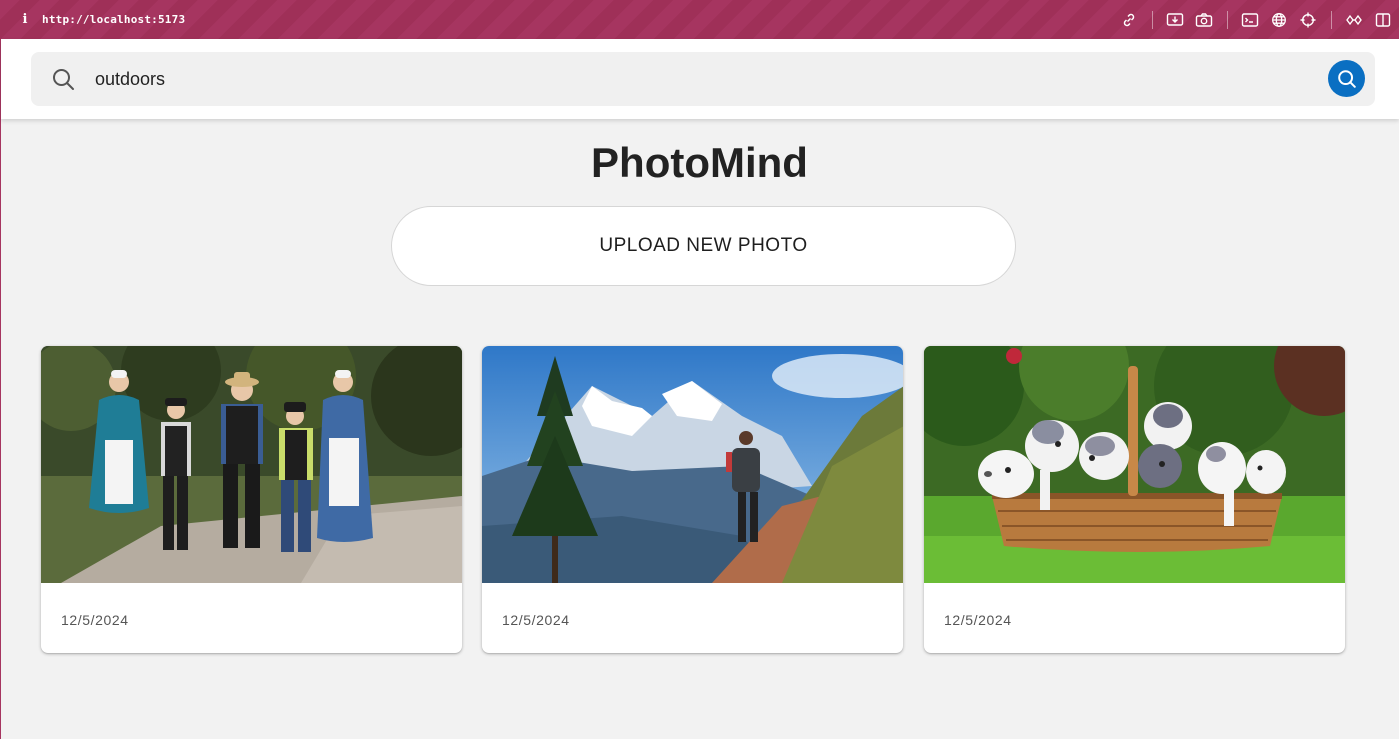 This screenshot has width=1399, height=739. I want to click on search-input, so click(695, 79).